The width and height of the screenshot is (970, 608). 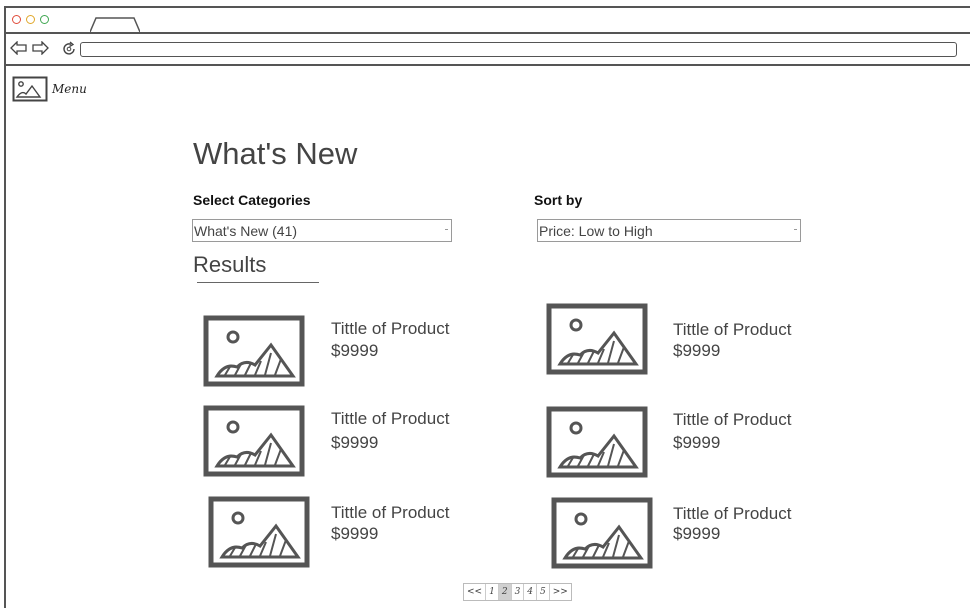 I want to click on forward-arrow-icon, so click(x=40, y=48).